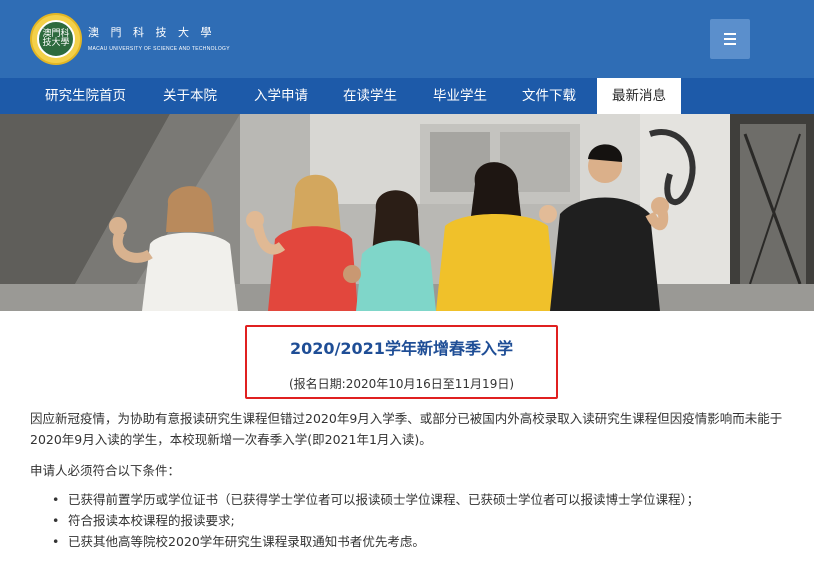 Image resolution: width=814 pixels, height=583 pixels. Describe the element at coordinates (281, 96) in the screenshot. I see `nav-item-admission: 入学申请` at that location.